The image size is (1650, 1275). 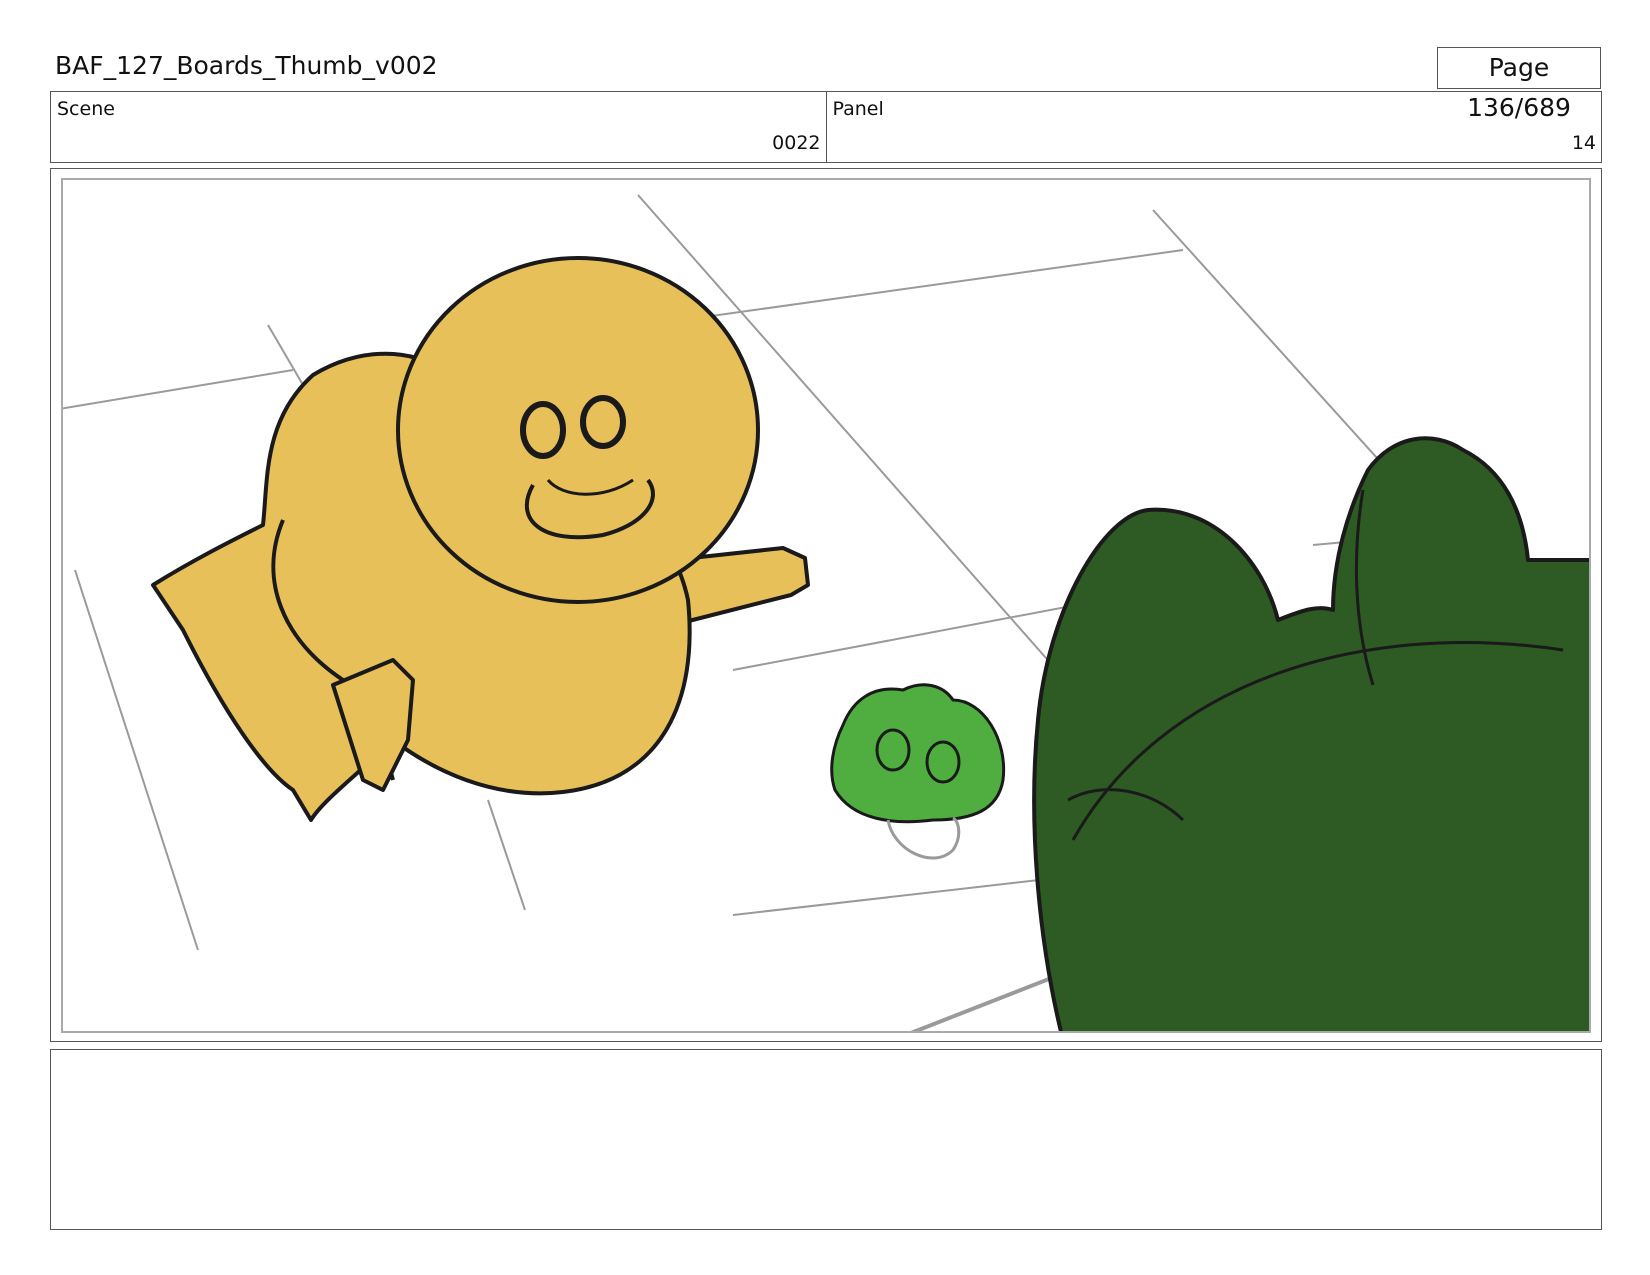 What do you see at coordinates (1213, 127) in the screenshot?
I see `panel-cell: Panel 14` at bounding box center [1213, 127].